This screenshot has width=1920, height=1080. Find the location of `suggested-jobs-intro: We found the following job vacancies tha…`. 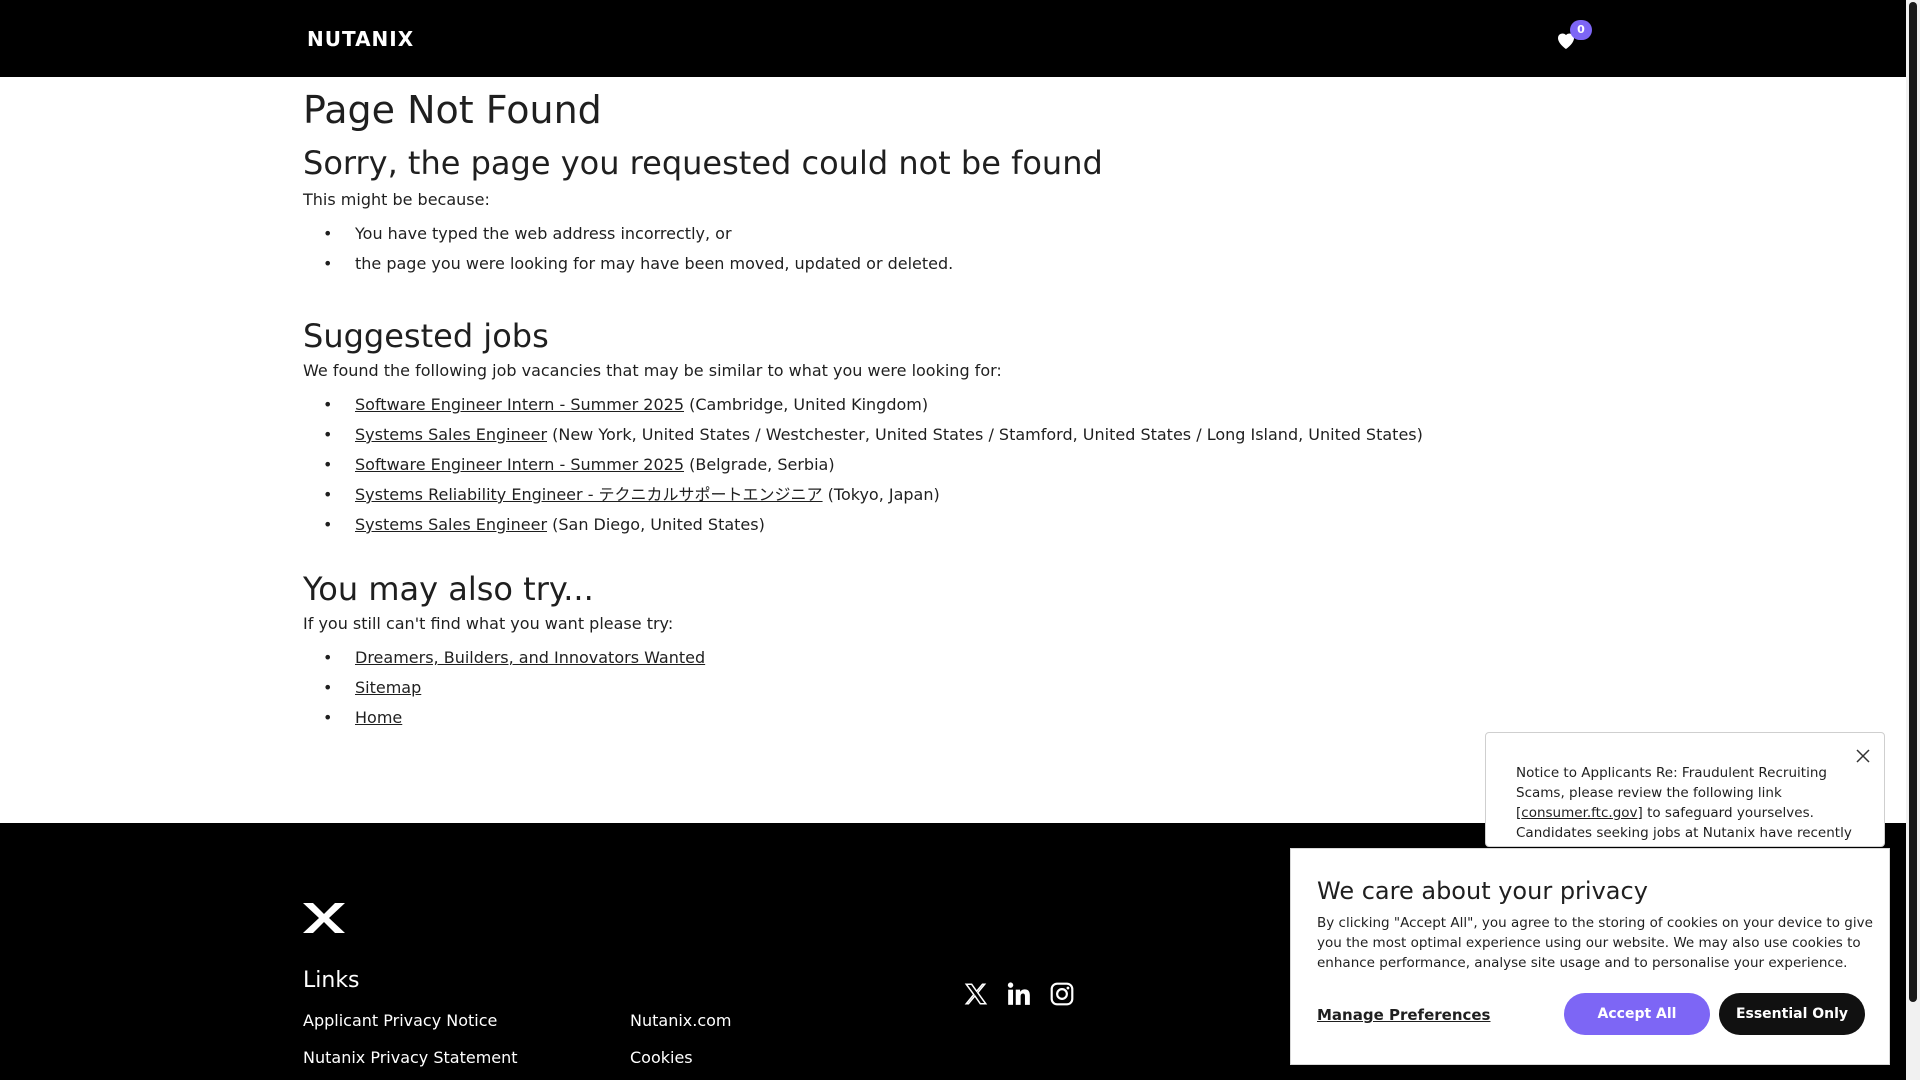

suggested-jobs-intro: We found the following job vacancies tha… is located at coordinates (652, 370).